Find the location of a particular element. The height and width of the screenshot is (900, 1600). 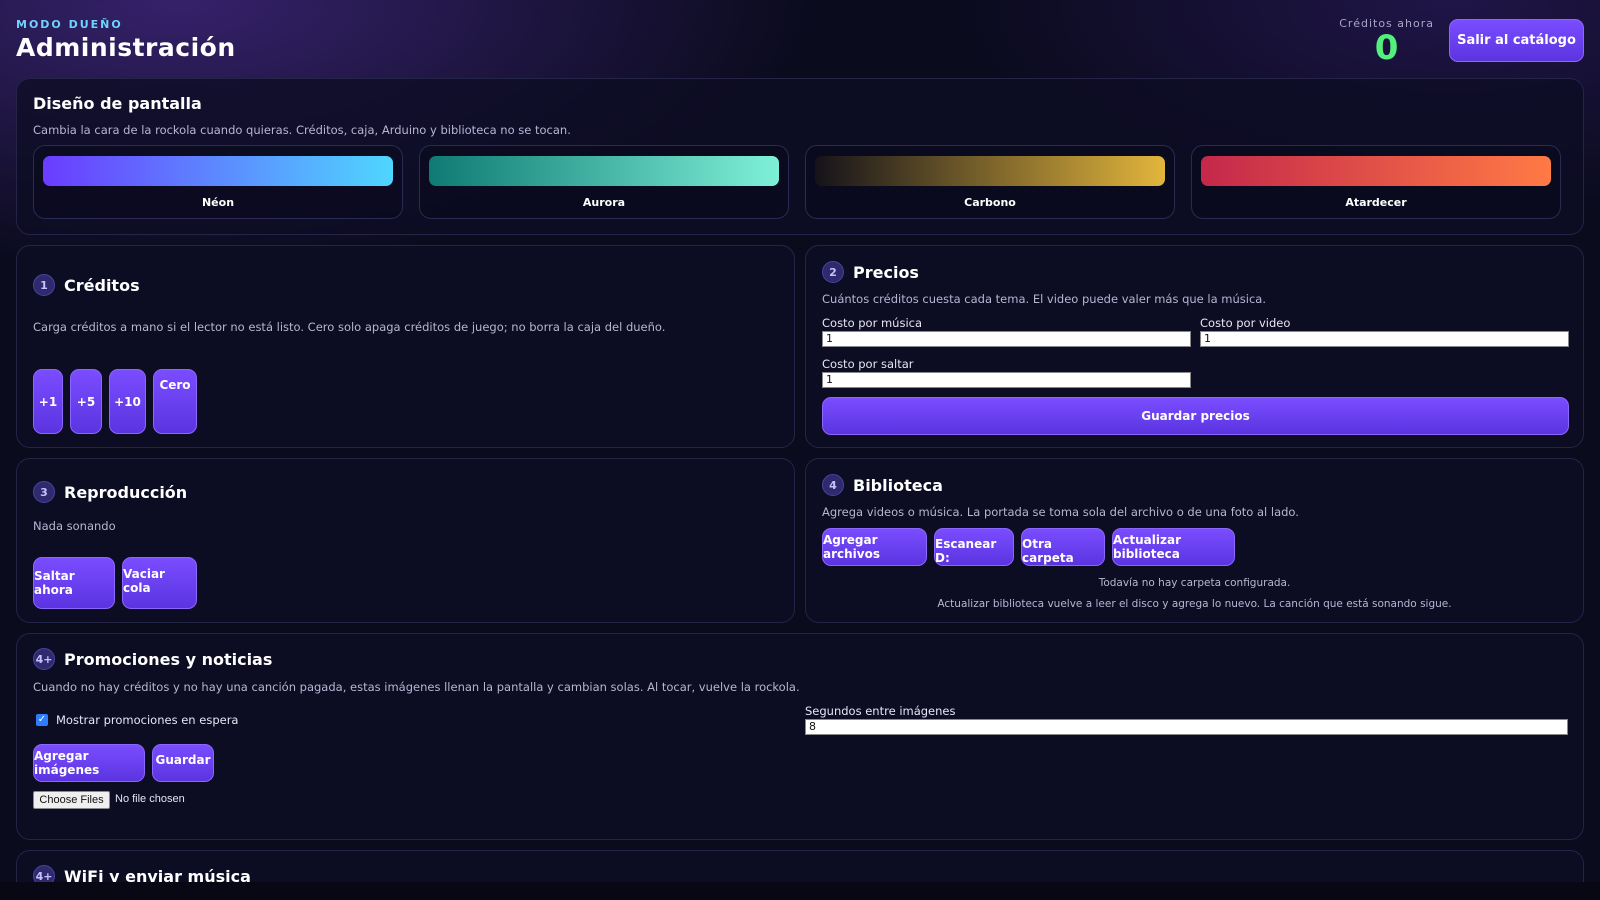

clear-queue-button: Vaciar cola is located at coordinates (159, 583).